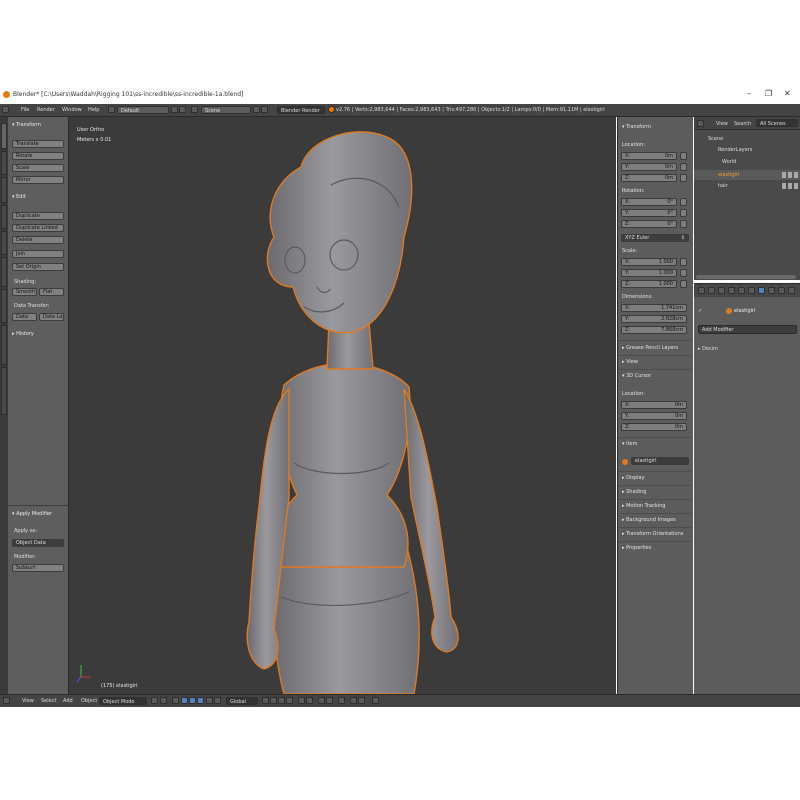 The width and height of the screenshot is (800, 800). Describe the element at coordinates (629, 444) in the screenshot. I see `item-panel-header: ▾ Item` at that location.